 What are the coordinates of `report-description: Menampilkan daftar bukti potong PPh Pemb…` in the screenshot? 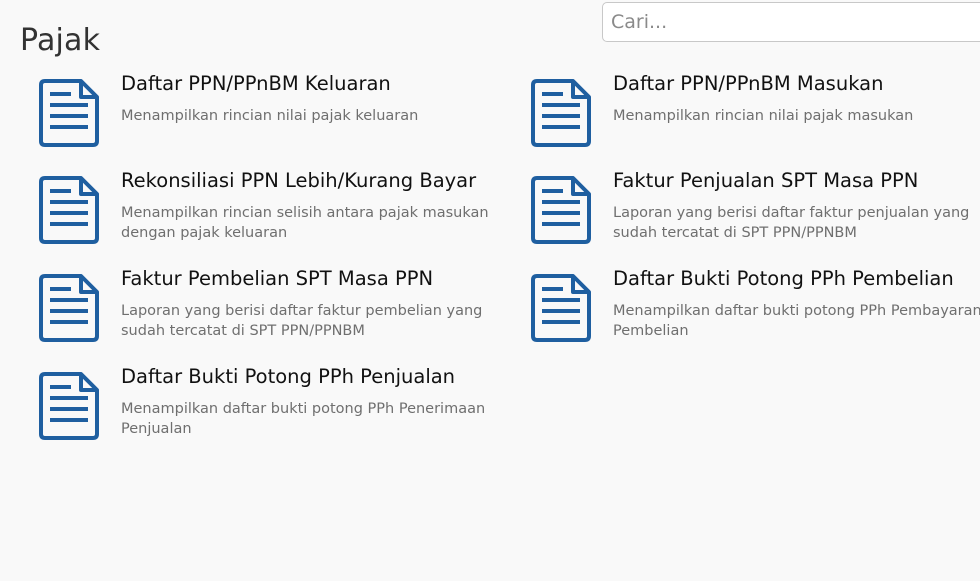 It's located at (796, 321).